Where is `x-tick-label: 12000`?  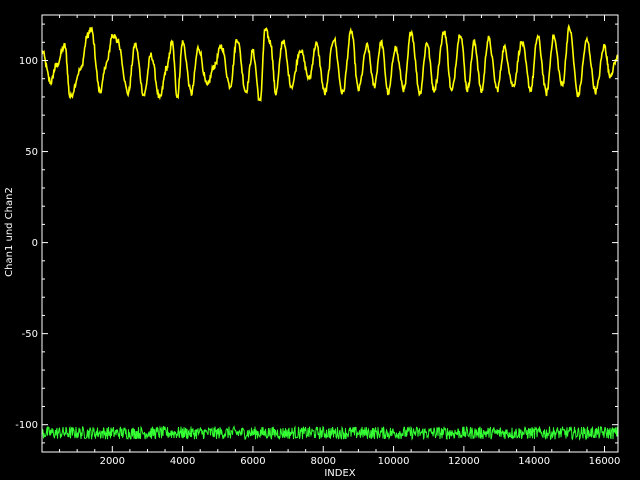 x-tick-label: 12000 is located at coordinates (464, 461).